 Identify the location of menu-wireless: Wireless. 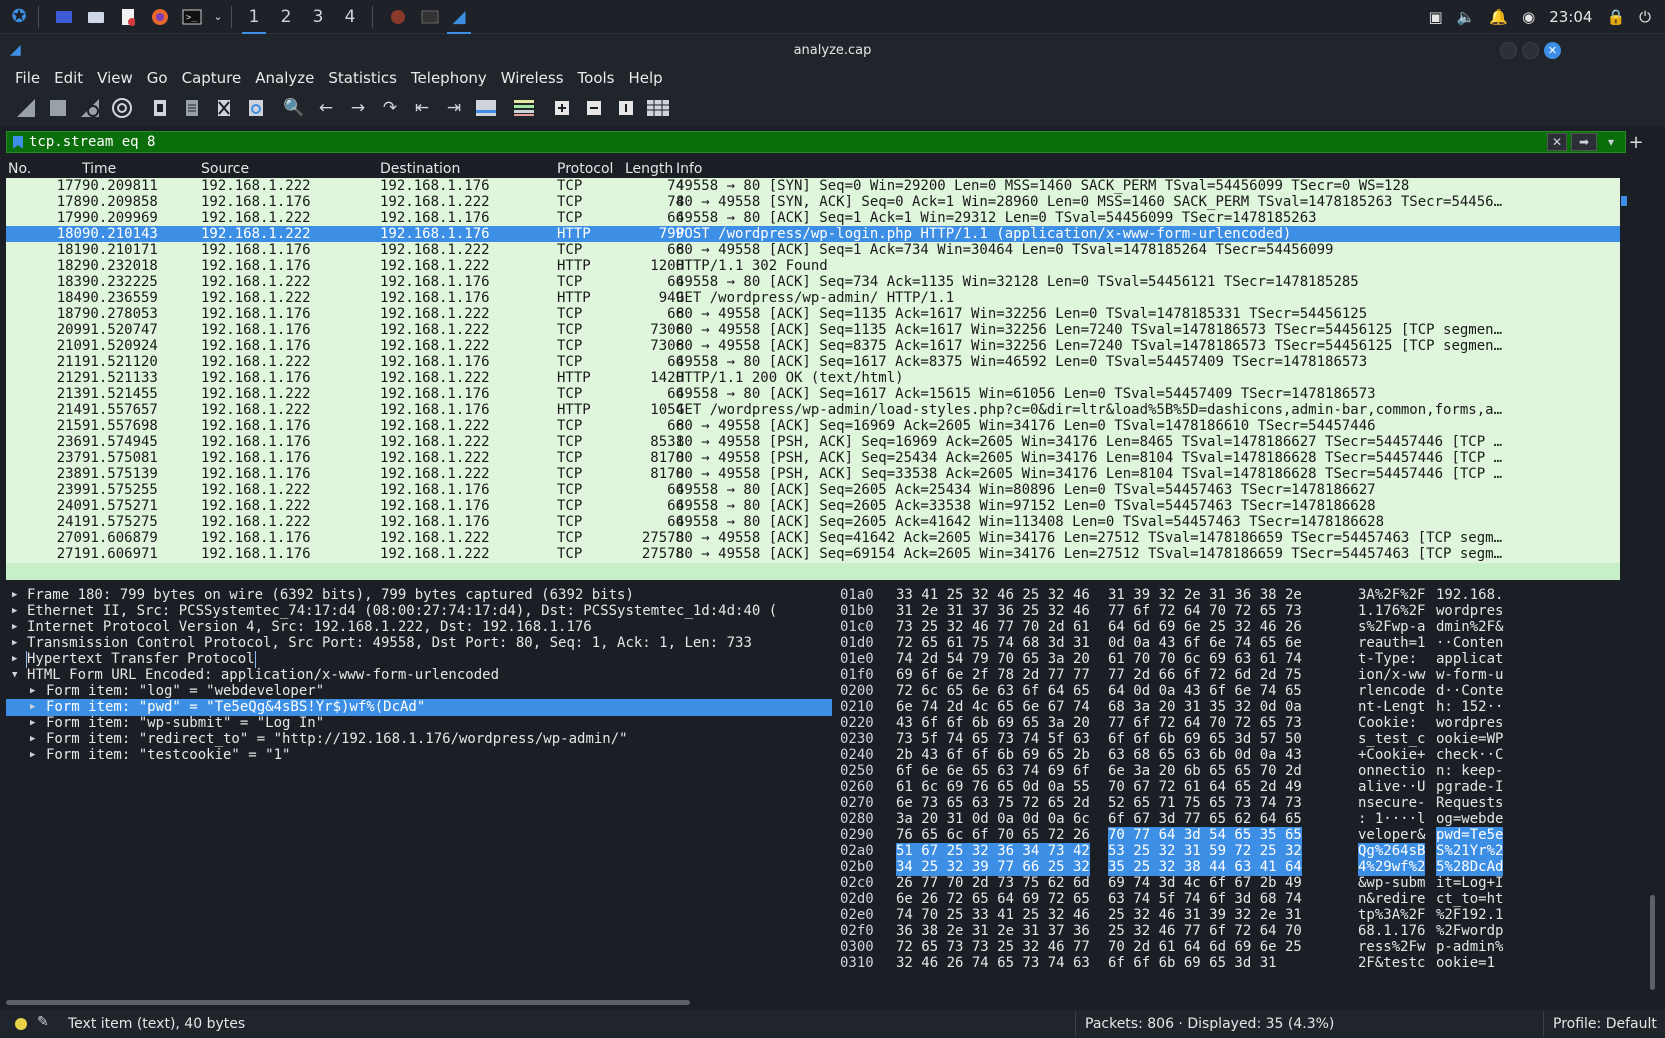
(532, 78).